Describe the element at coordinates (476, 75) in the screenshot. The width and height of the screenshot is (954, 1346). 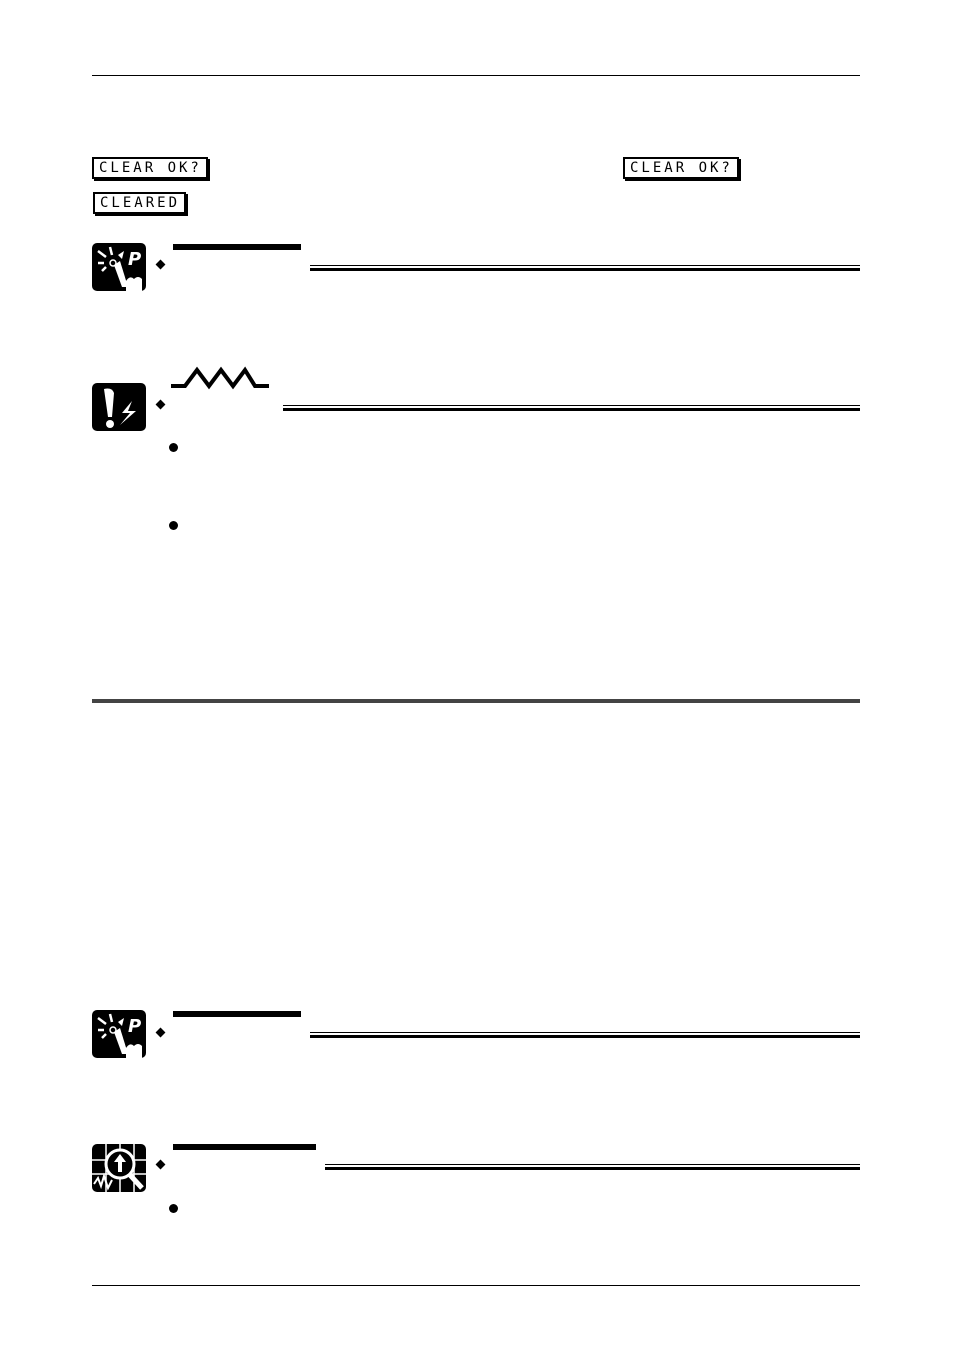
I see `header-rule` at that location.